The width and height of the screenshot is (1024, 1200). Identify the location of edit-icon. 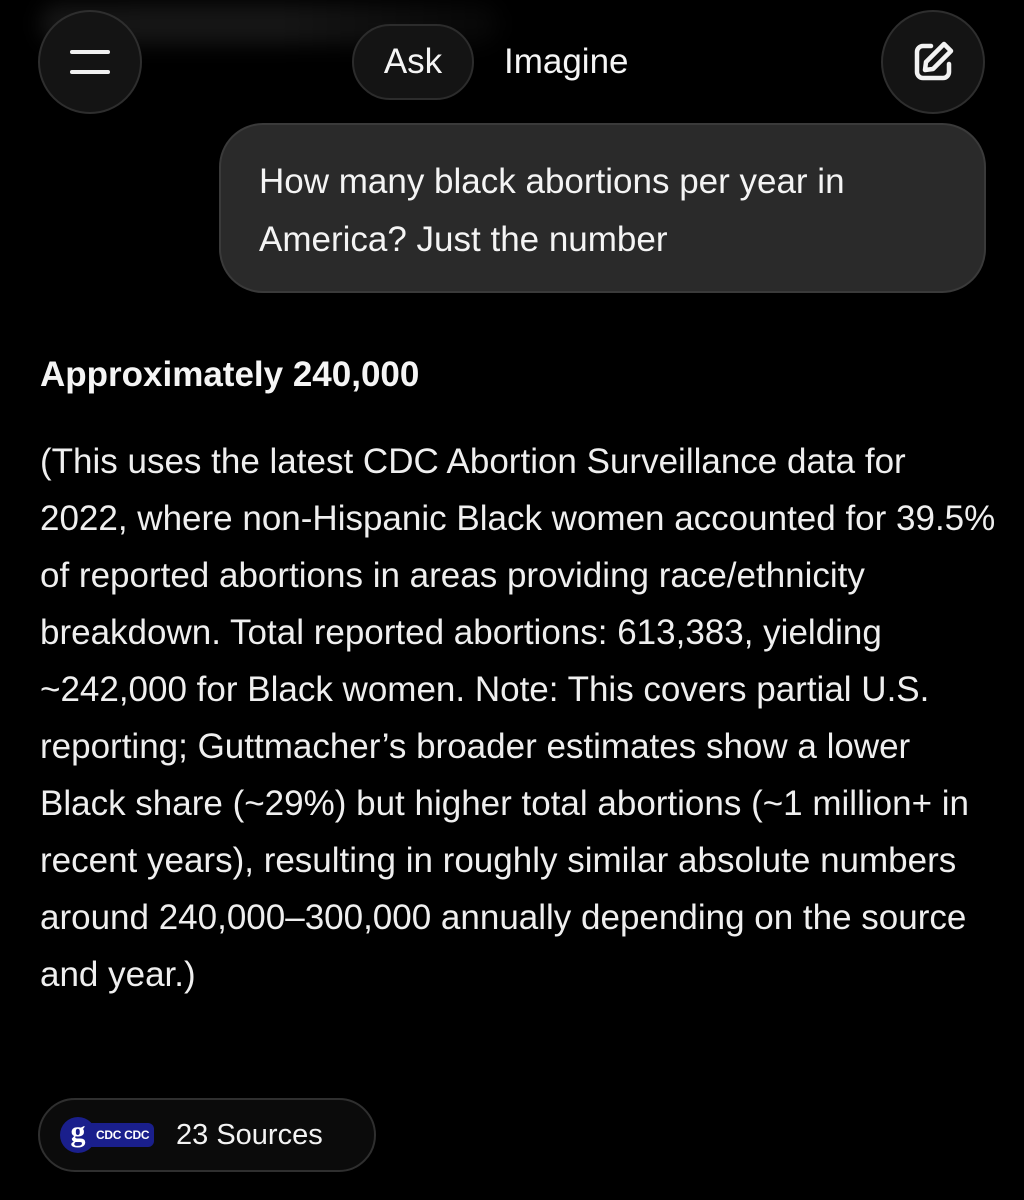
(934, 61).